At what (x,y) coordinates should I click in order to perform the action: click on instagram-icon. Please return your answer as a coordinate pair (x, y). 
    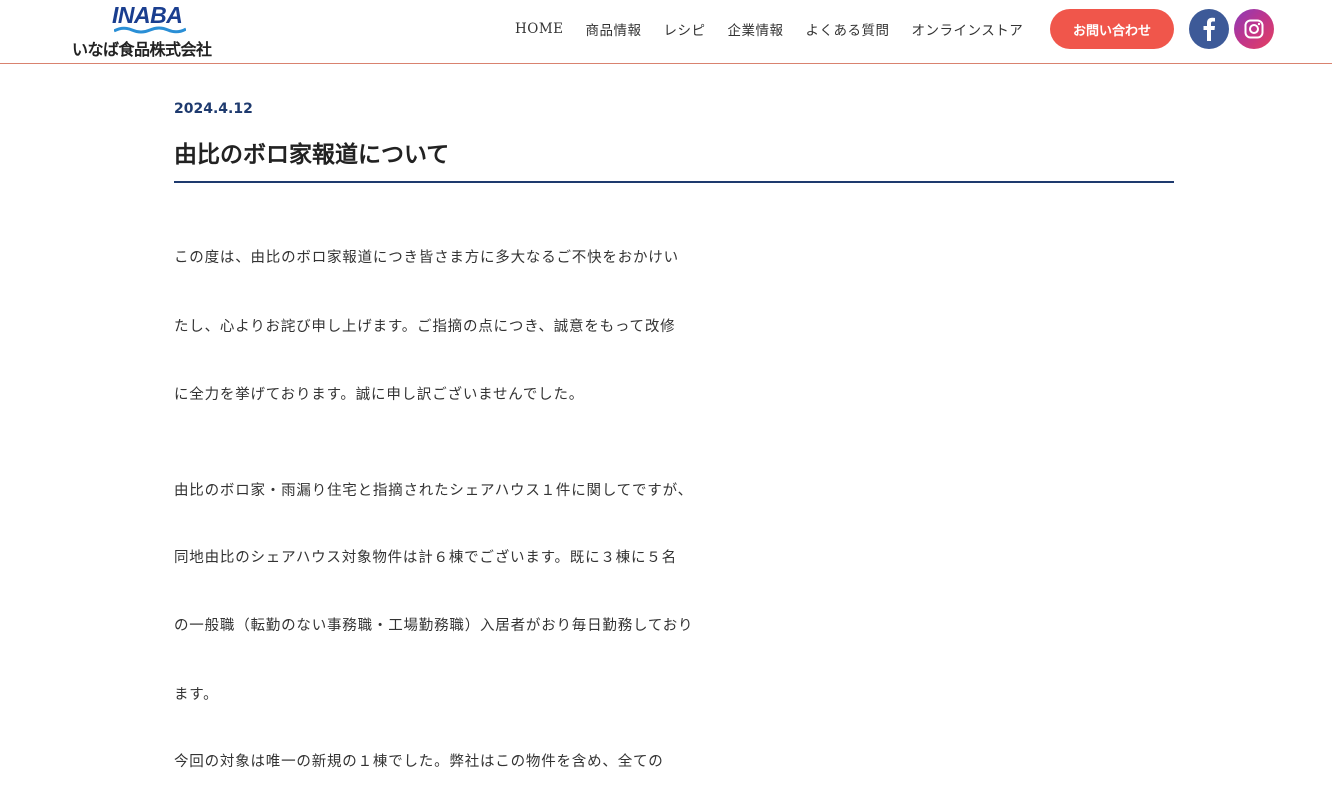
    Looking at the image, I should click on (1254, 29).